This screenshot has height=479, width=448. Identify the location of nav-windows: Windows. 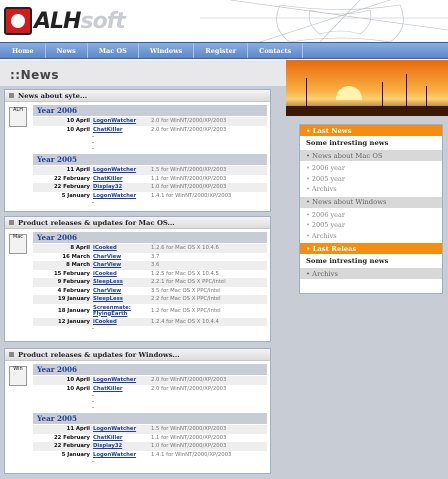
(167, 50).